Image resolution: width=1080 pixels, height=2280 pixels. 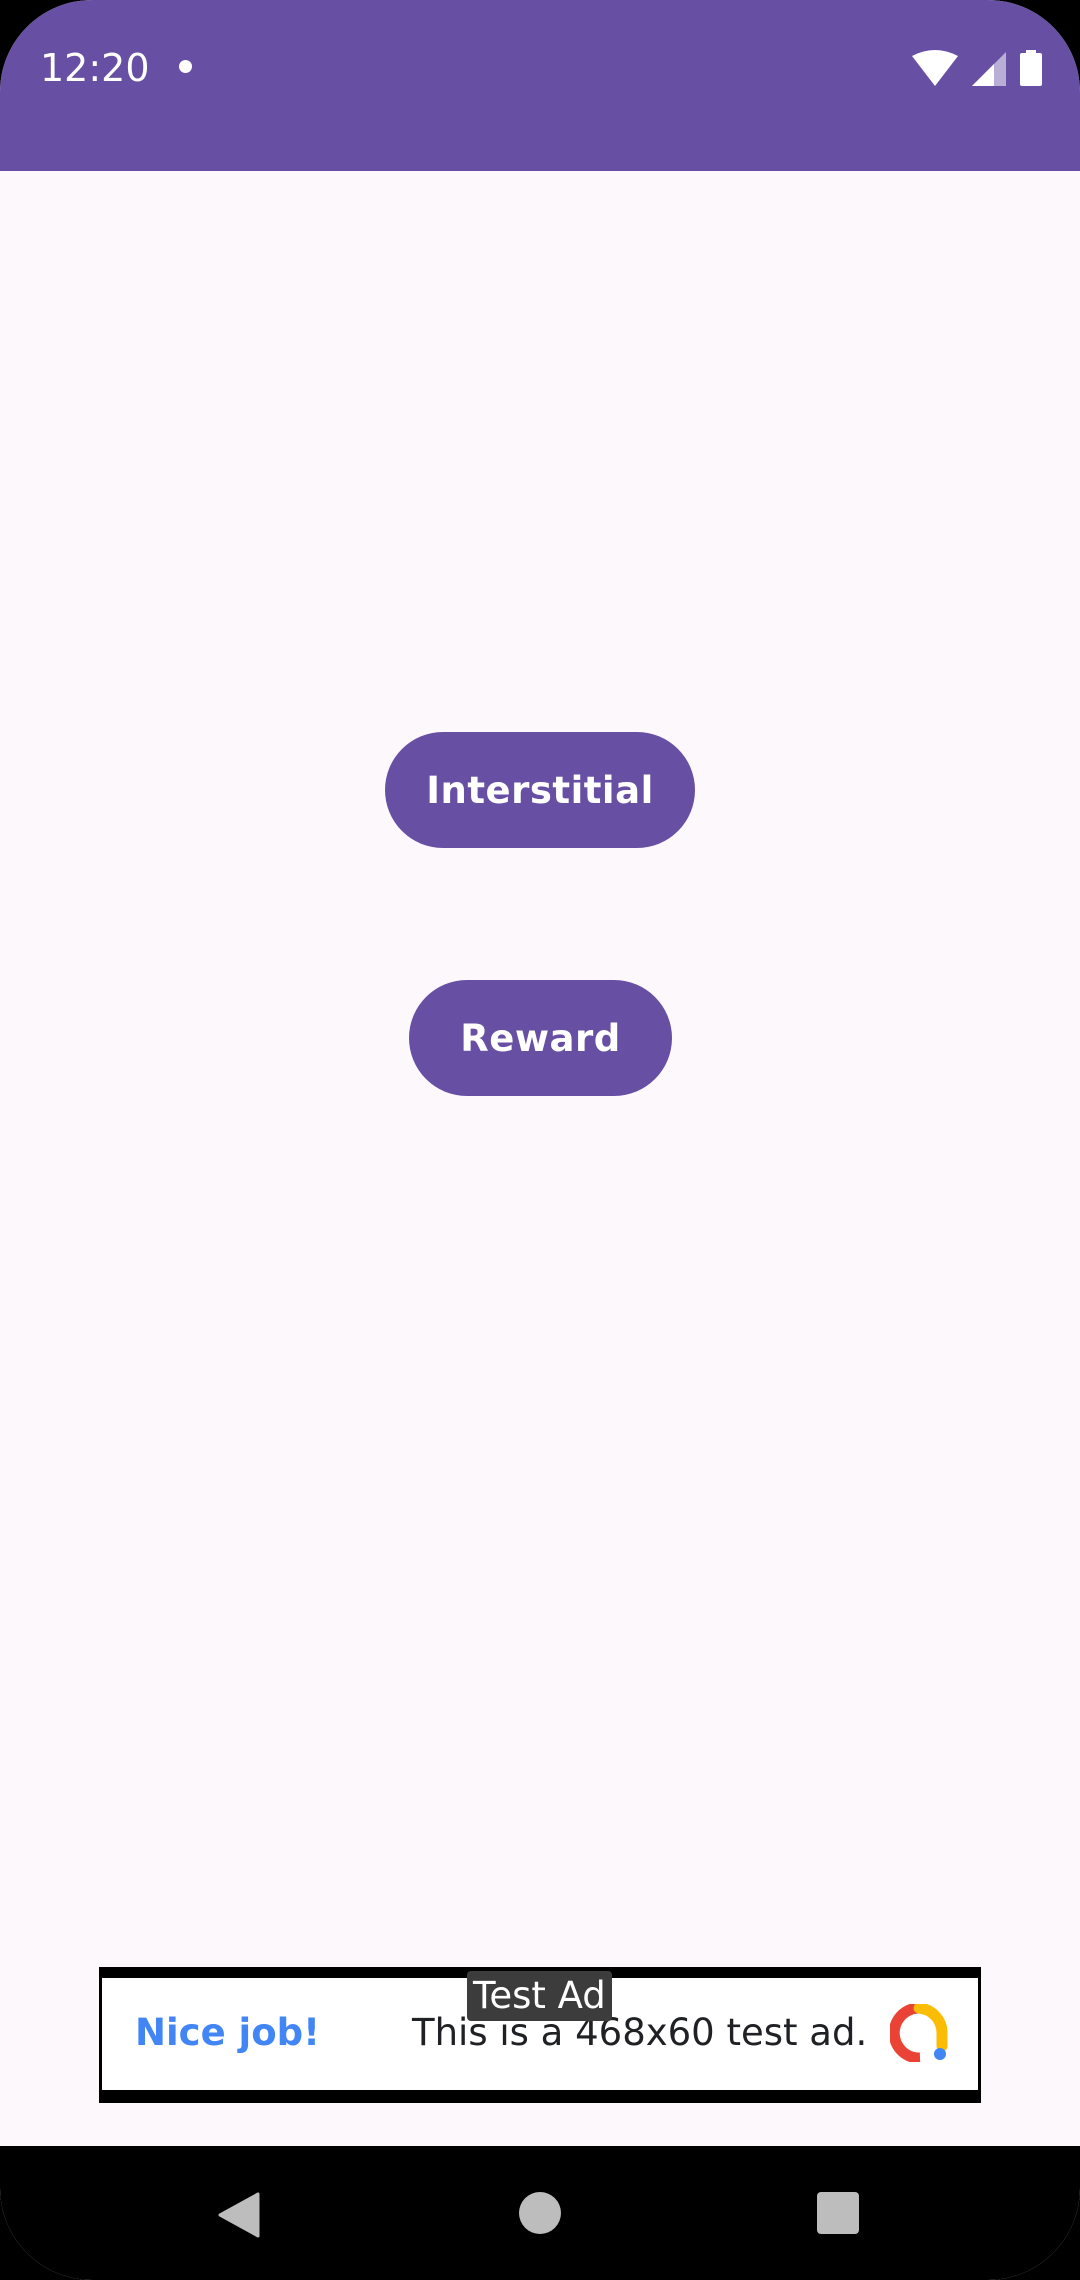 What do you see at coordinates (989, 69) in the screenshot?
I see `cell-signal-icon` at bounding box center [989, 69].